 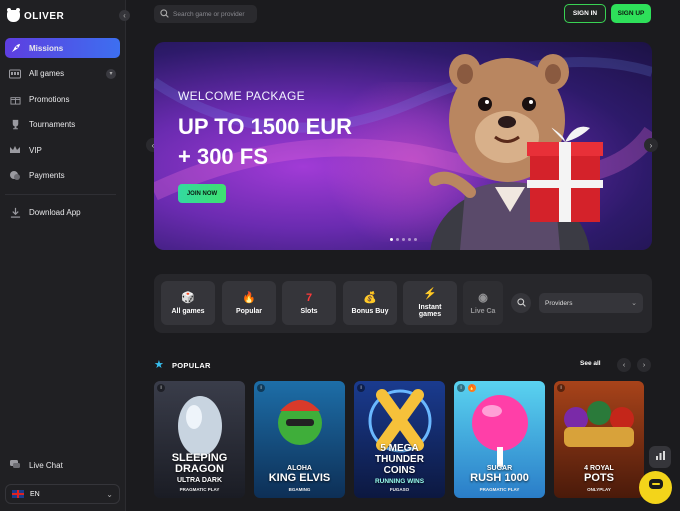 What do you see at coordinates (631, 13) in the screenshot?
I see `sign-up-button: SIGN UP` at bounding box center [631, 13].